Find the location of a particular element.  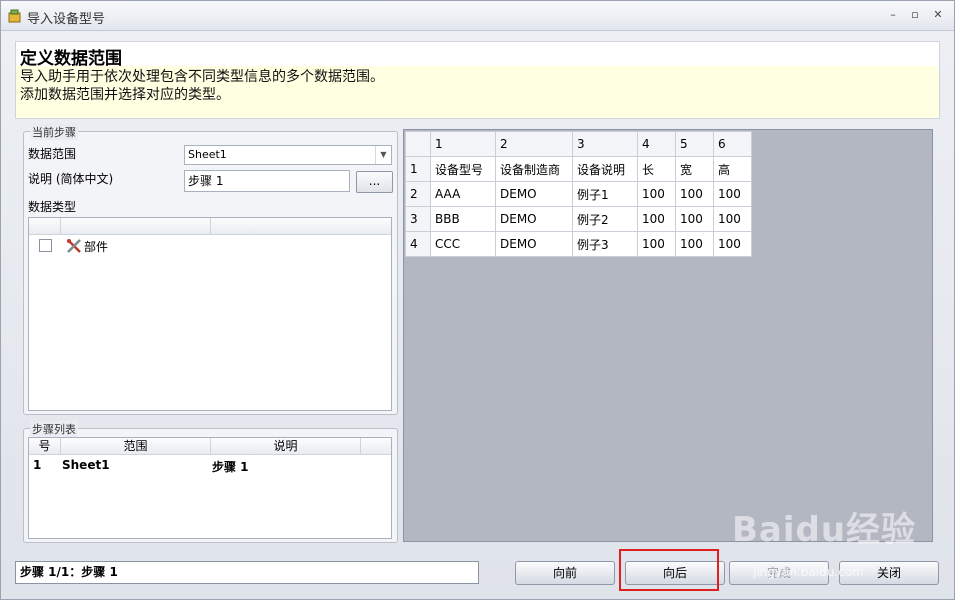

grid-col-header: 2 is located at coordinates (534, 144).